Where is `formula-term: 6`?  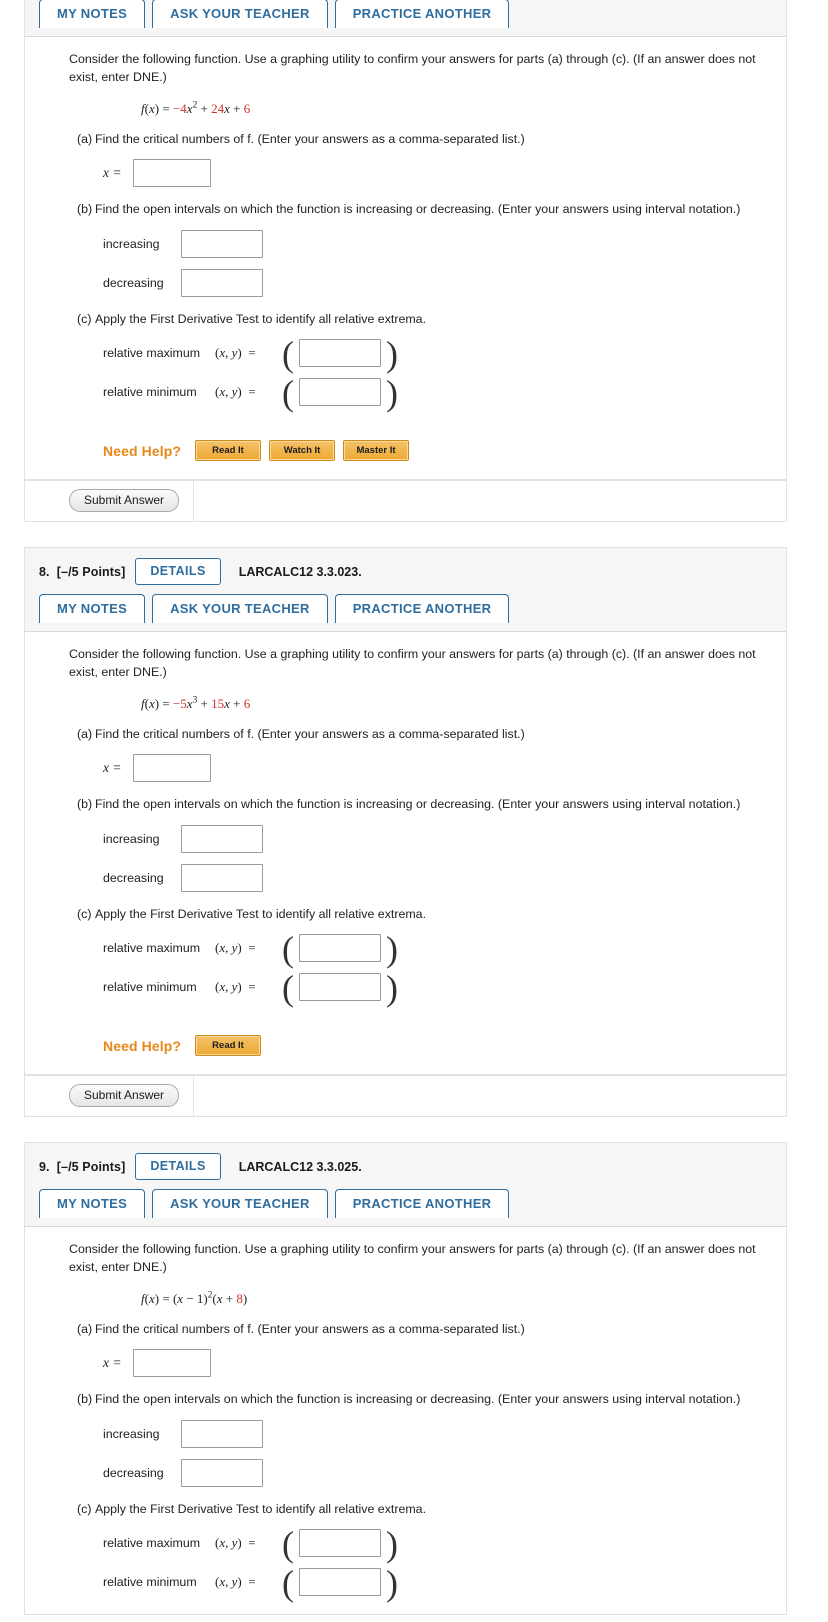 formula-term: 6 is located at coordinates (247, 703).